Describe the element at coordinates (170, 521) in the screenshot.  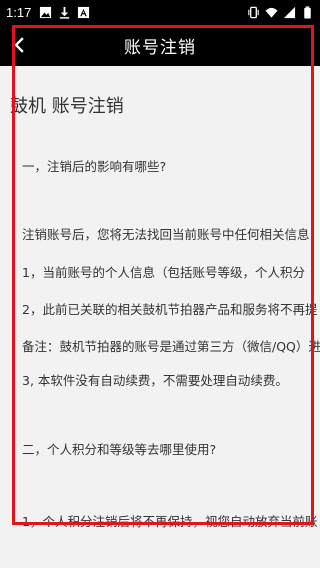
I see `paragraph: 1，个人积分注销后将不再保持，视您自动放弃当前账` at that location.